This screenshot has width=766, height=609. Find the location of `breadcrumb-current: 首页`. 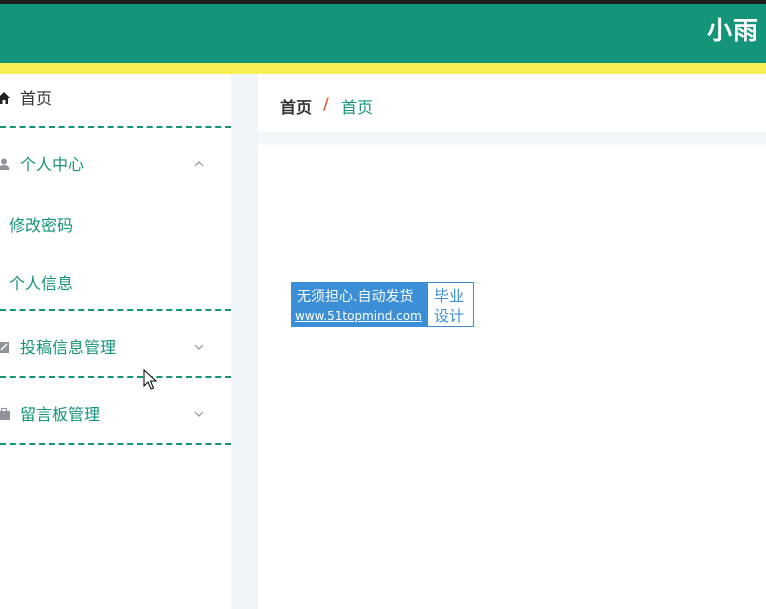

breadcrumb-current: 首页 is located at coordinates (357, 107).